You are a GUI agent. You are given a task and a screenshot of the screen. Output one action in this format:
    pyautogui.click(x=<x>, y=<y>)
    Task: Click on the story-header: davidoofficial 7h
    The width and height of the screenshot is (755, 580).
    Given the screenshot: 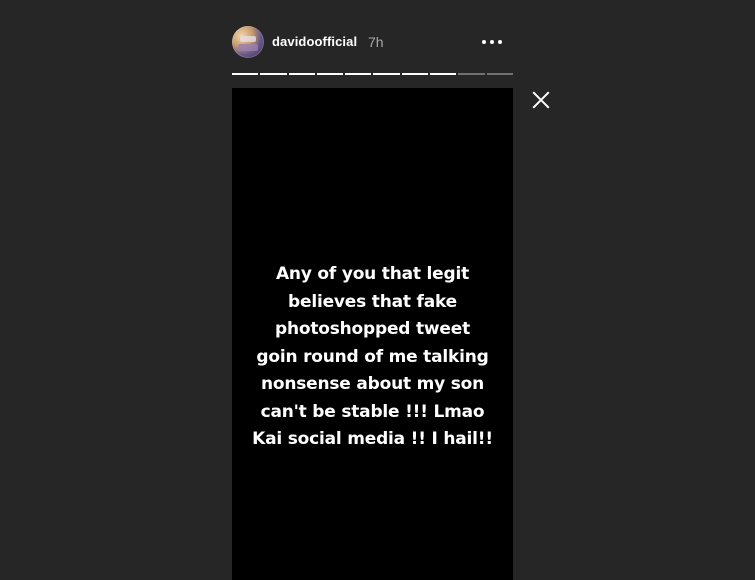 What is the action you would take?
    pyautogui.click(x=372, y=42)
    